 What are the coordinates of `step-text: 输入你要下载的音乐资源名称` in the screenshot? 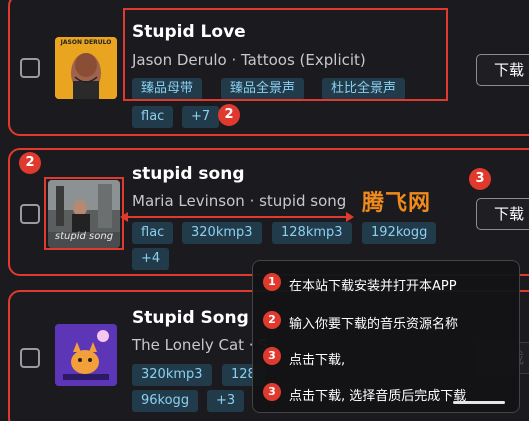 It's located at (374, 324).